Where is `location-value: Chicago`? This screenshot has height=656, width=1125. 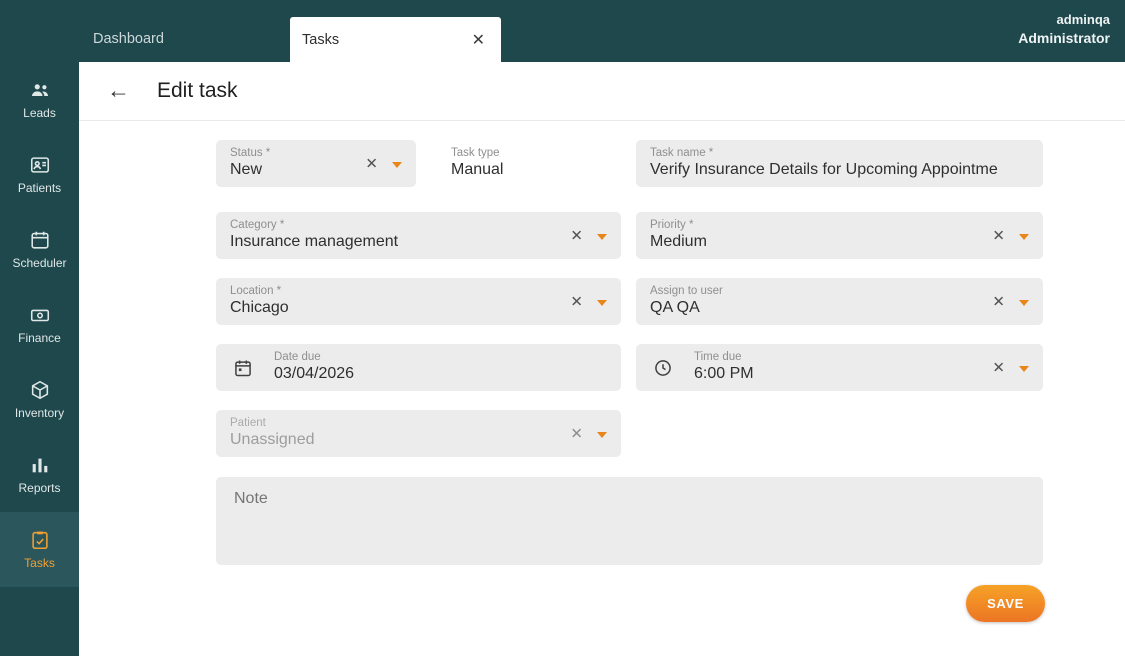 location-value: Chicago is located at coordinates (259, 307).